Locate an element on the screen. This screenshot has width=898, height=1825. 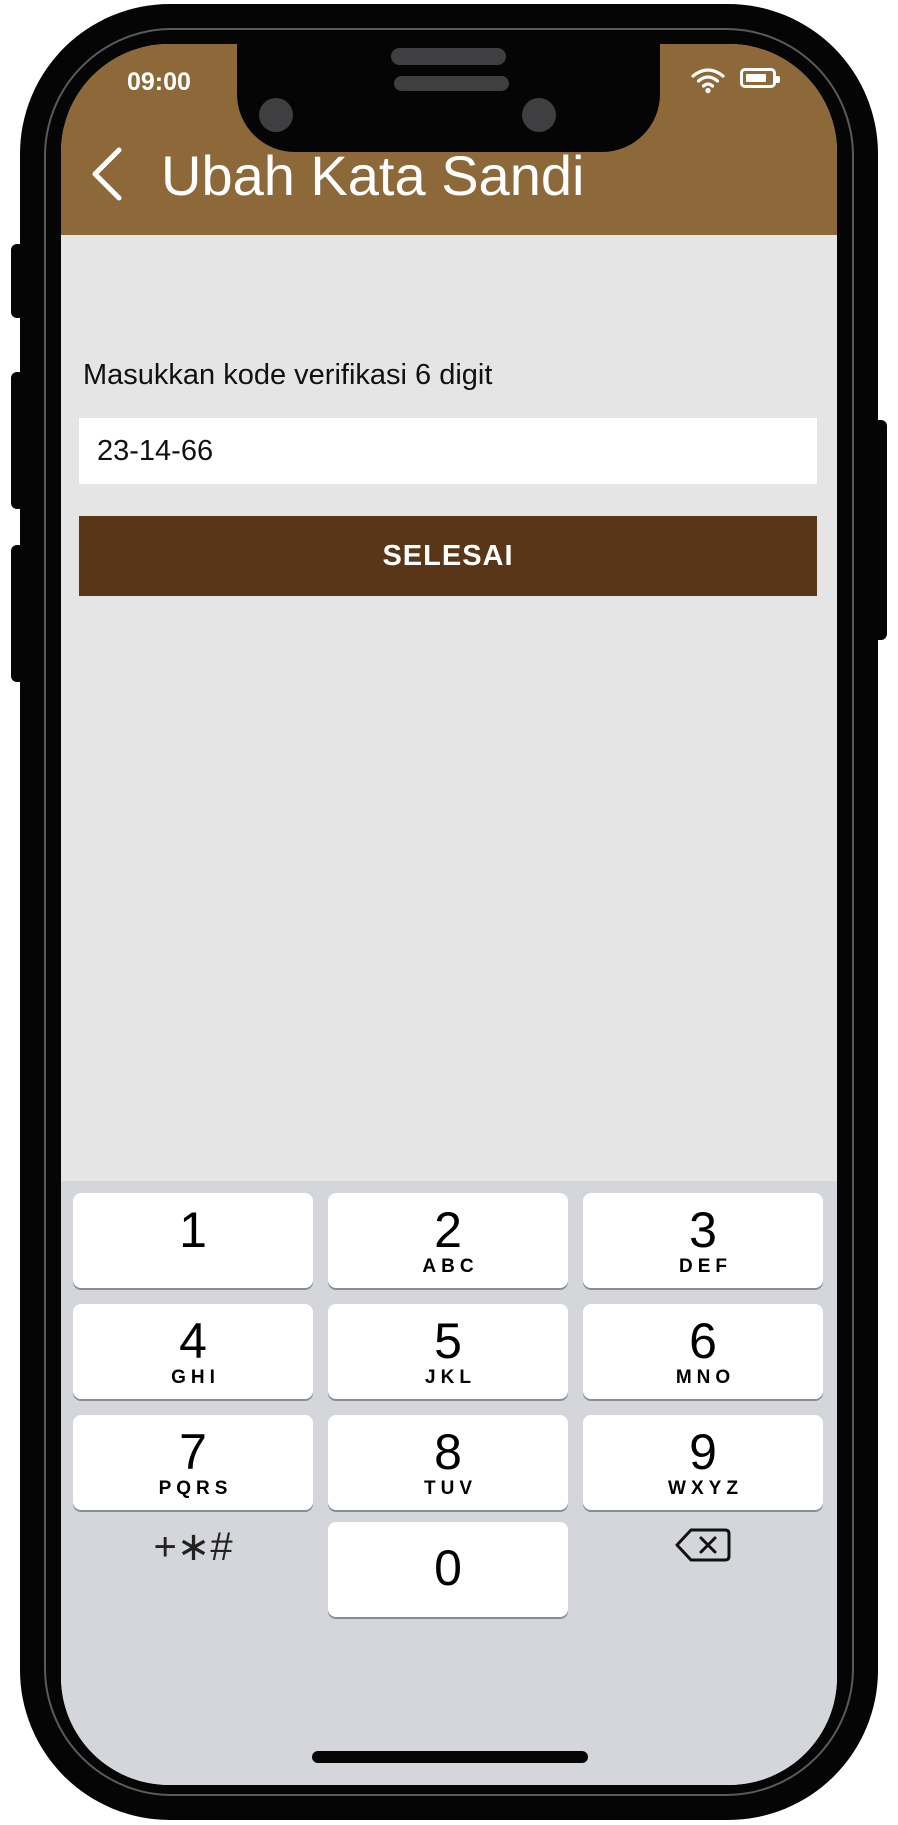
verification-code-label: Masukkan kode verifikasi 6 digit is located at coordinates (288, 375).